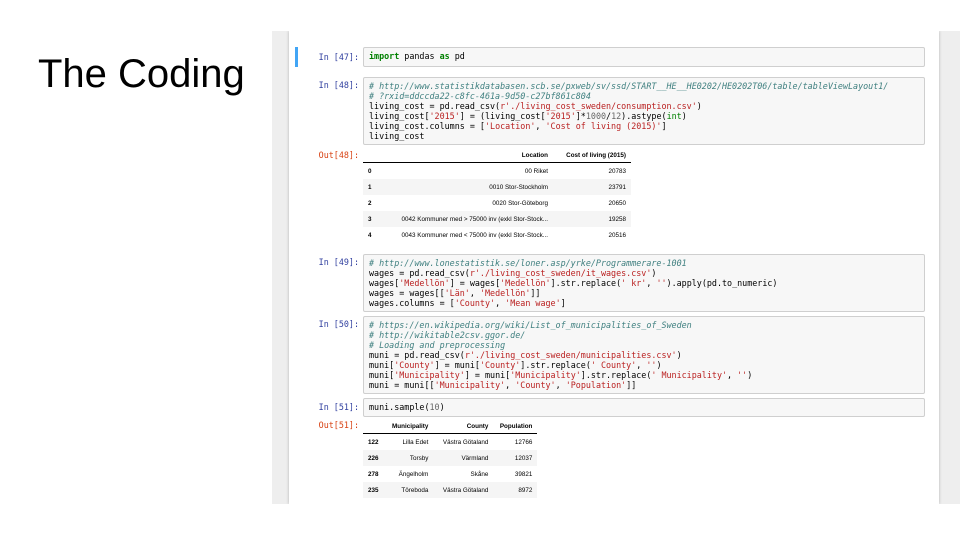 The image size is (960, 540). What do you see at coordinates (338, 262) in the screenshot?
I see `input-prompt: In [49]:` at bounding box center [338, 262].